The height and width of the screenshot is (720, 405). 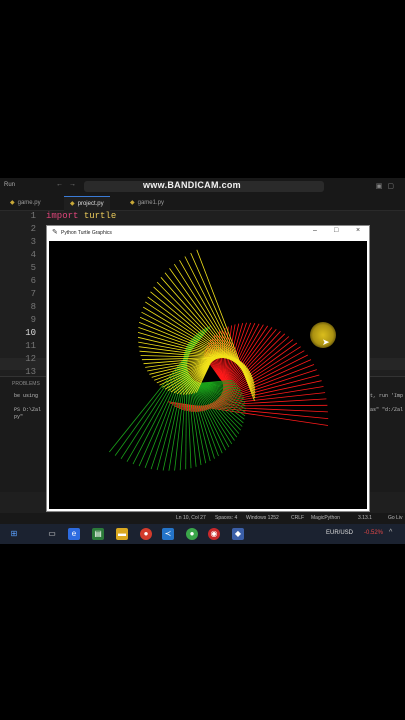 What do you see at coordinates (33, 320) in the screenshot?
I see `line-number: 9` at bounding box center [33, 320].